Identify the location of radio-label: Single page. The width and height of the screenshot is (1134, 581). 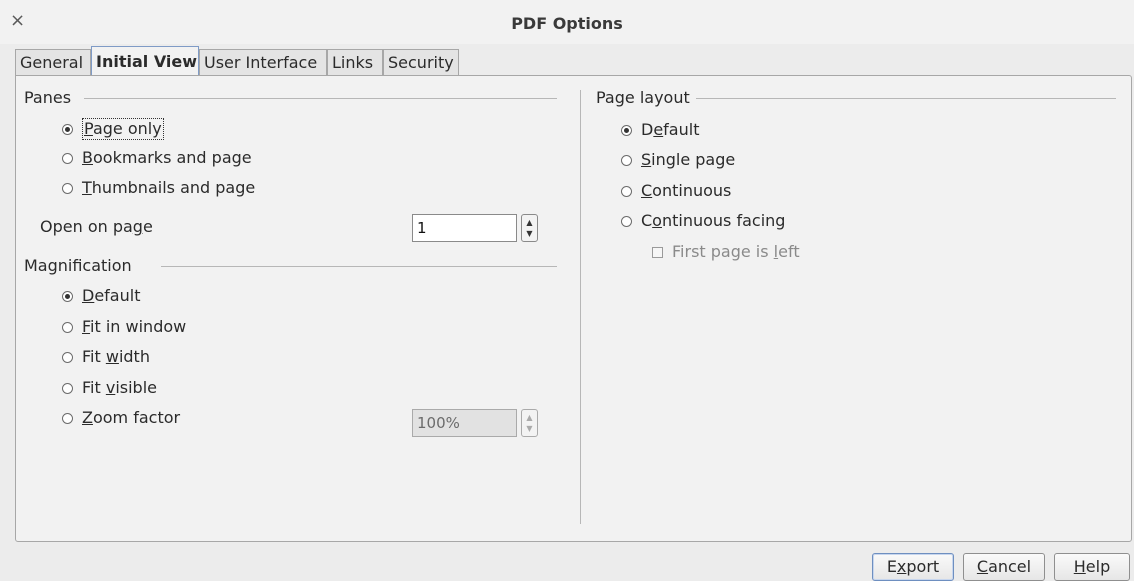
(688, 159).